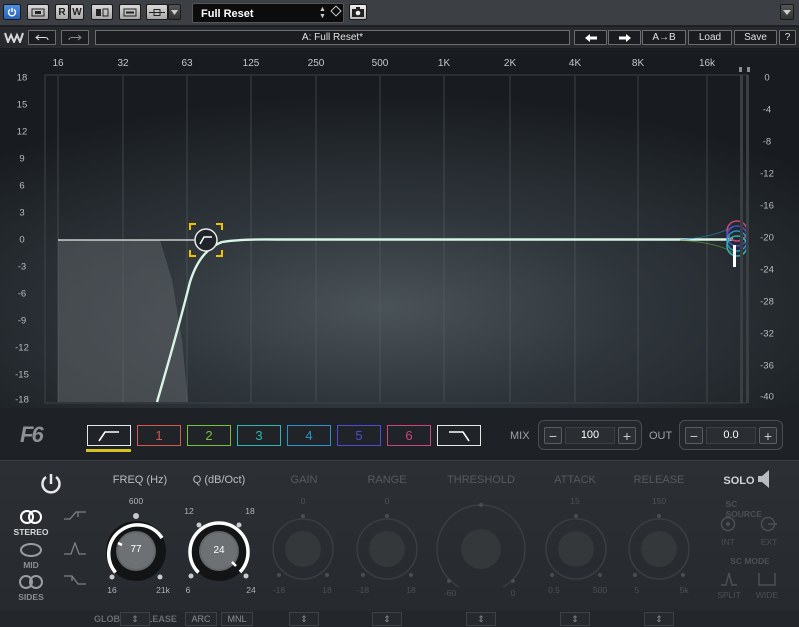  What do you see at coordinates (664, 37) in the screenshot?
I see `a-to-b-button: A→B` at bounding box center [664, 37].